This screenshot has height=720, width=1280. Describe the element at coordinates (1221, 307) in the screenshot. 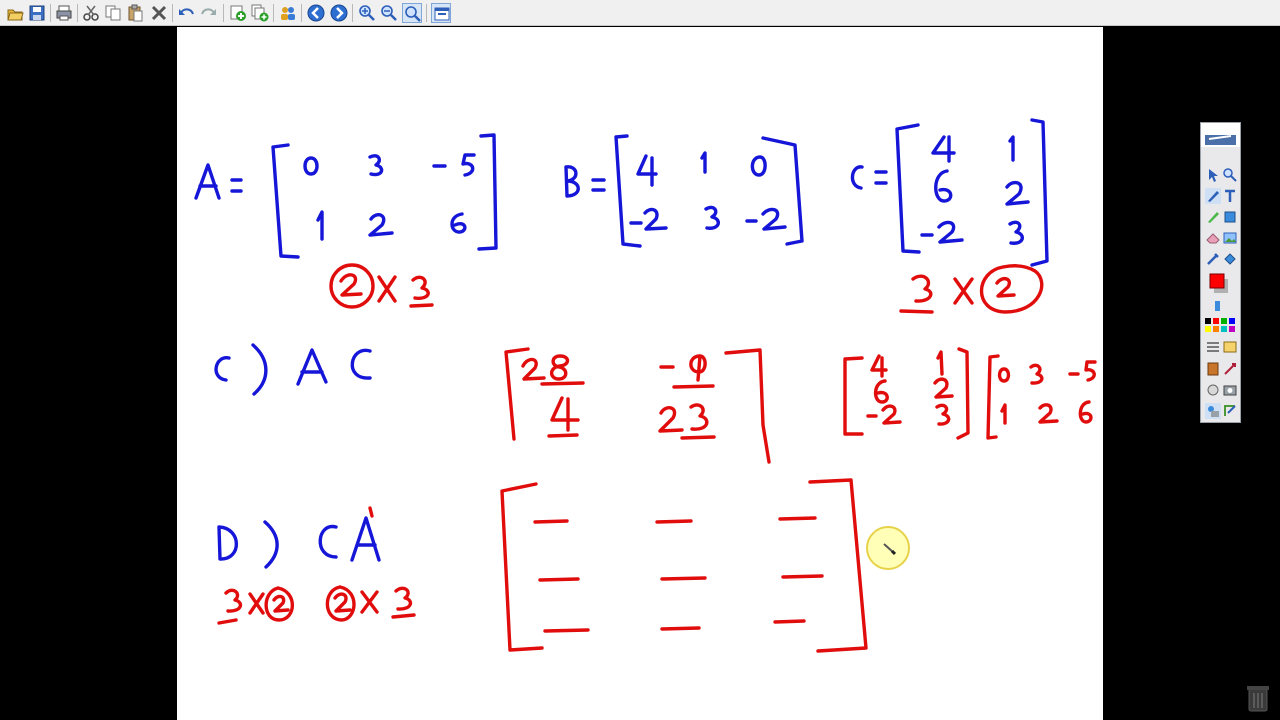

I see `size-slider-icon` at that location.